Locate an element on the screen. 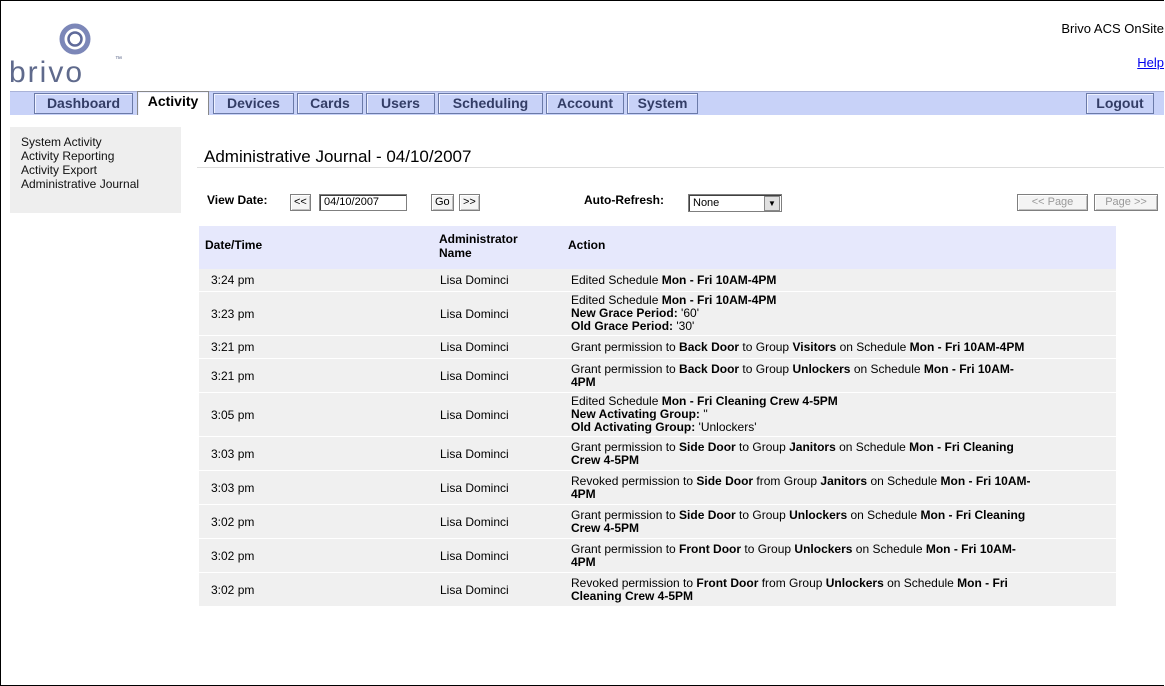  sidebar-item-activity-reporting: Activity Reporting is located at coordinates (95, 156).